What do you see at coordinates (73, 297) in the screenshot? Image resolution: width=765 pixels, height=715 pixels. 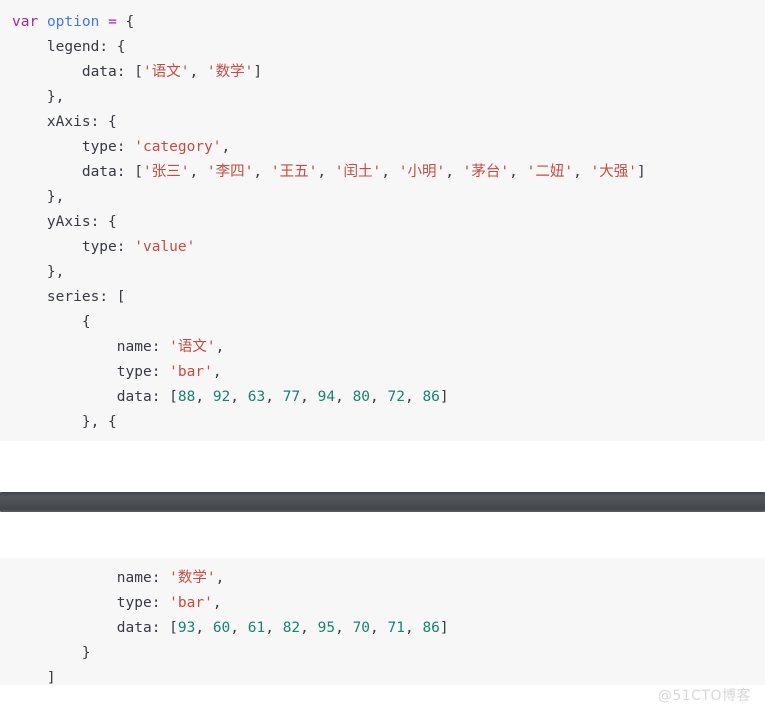 I see `property-series: series` at bounding box center [73, 297].